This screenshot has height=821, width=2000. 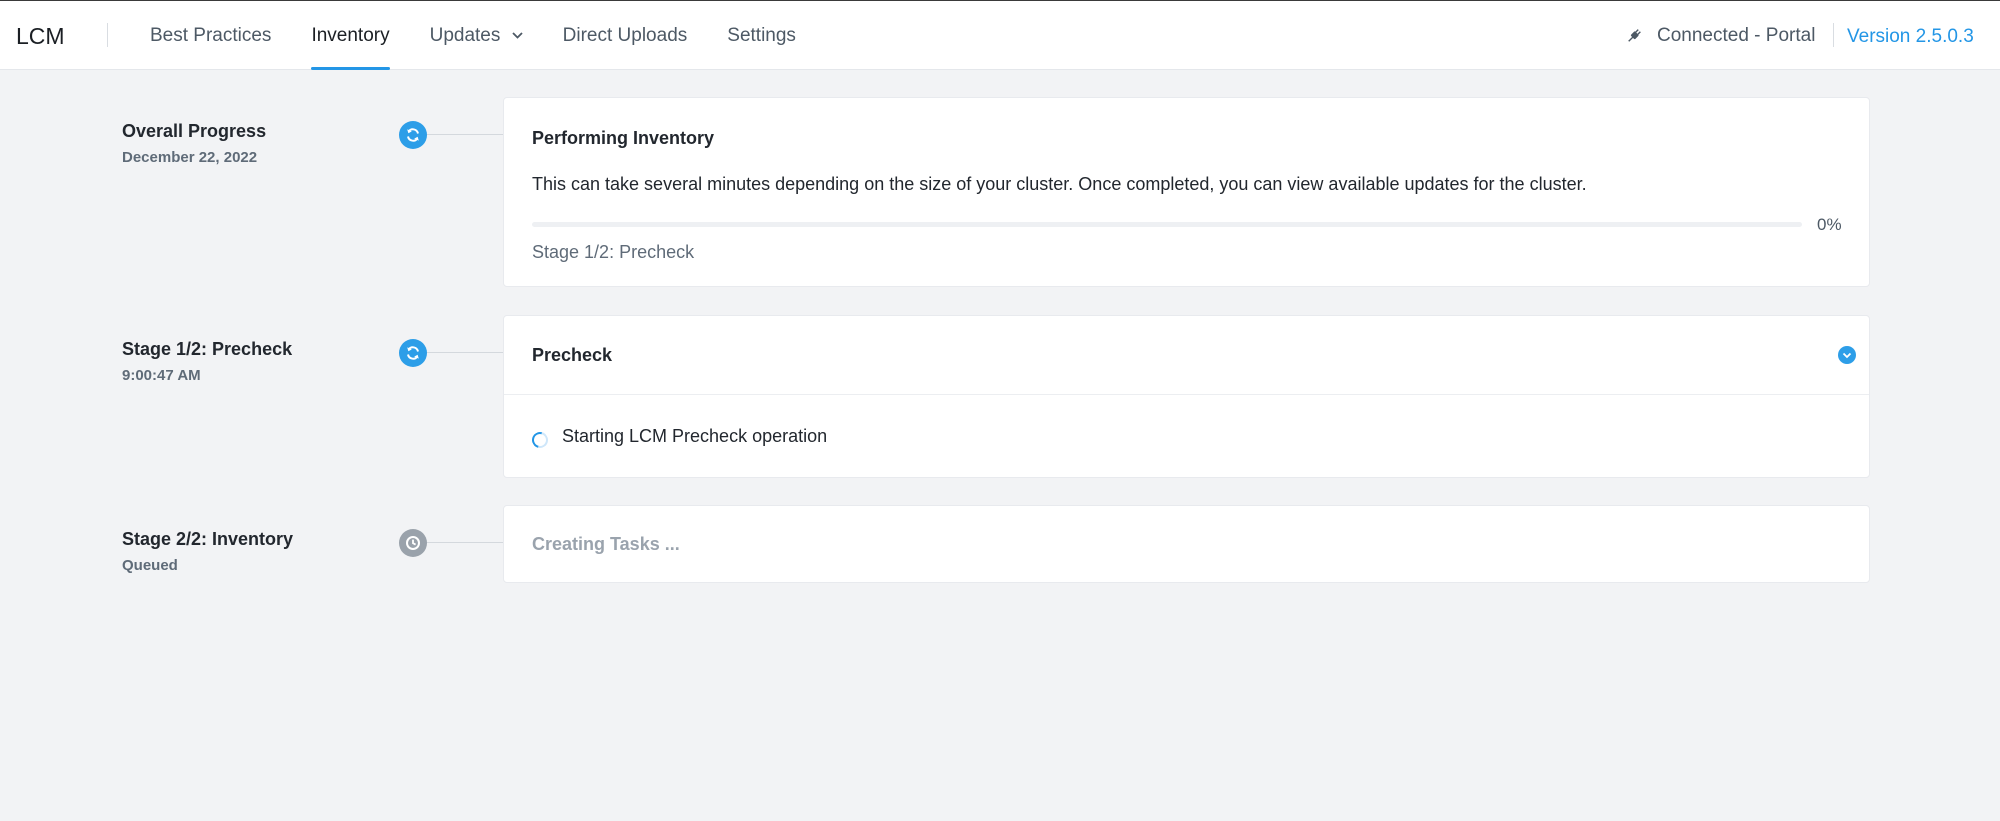 What do you see at coordinates (1736, 35) in the screenshot?
I see `connection-status-text: Connected - Portal` at bounding box center [1736, 35].